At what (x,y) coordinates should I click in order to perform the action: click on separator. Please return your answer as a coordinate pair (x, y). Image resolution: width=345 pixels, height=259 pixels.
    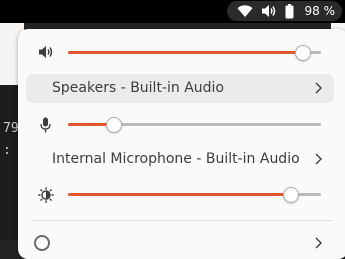
    Looking at the image, I should click on (182, 220).